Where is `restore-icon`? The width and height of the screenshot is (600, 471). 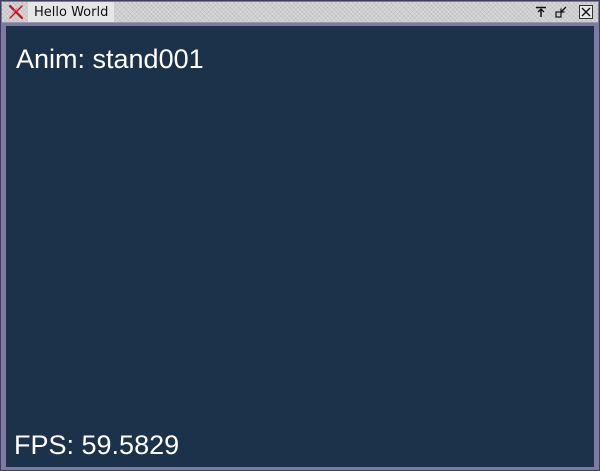 restore-icon is located at coordinates (561, 12).